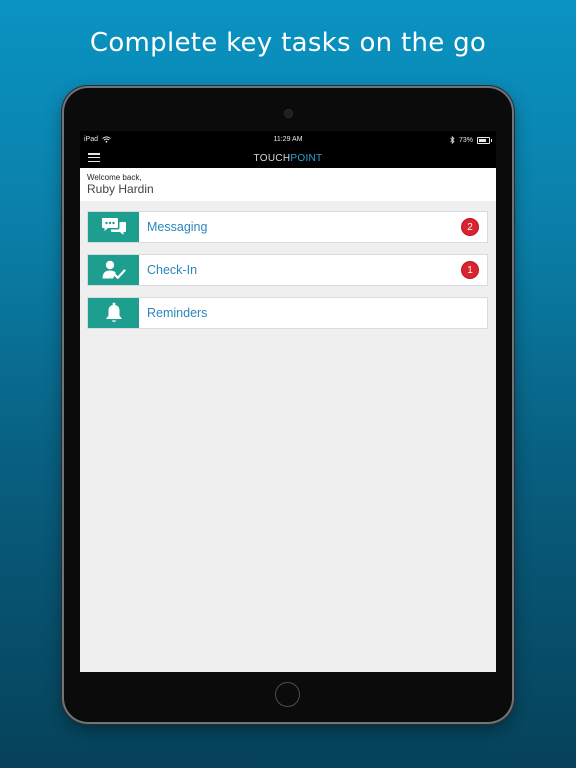  Describe the element at coordinates (272, 158) in the screenshot. I see `brand-text-touch: TOUCH` at that location.